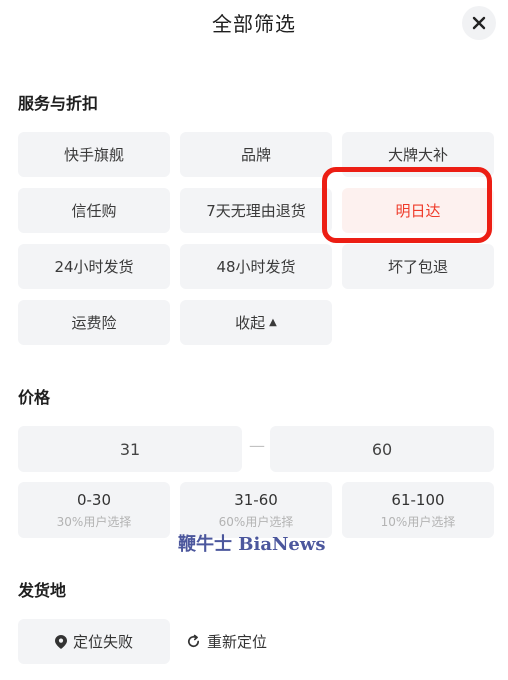 Image resolution: width=508 pixels, height=680 pixels. I want to click on range-share: 30%用户选择, so click(94, 521).